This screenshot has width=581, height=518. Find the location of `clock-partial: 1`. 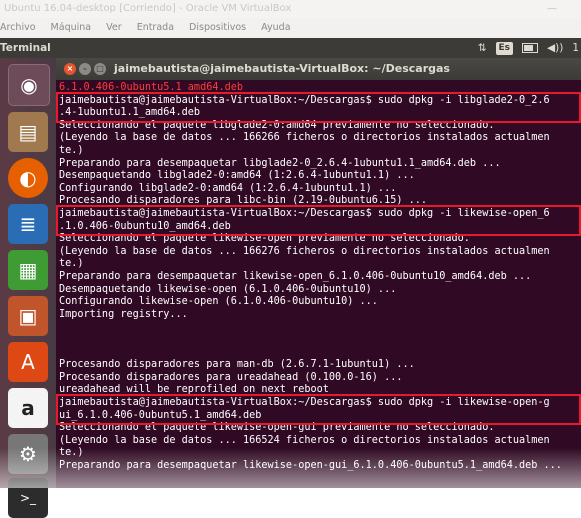

clock-partial: 1 is located at coordinates (575, 48).